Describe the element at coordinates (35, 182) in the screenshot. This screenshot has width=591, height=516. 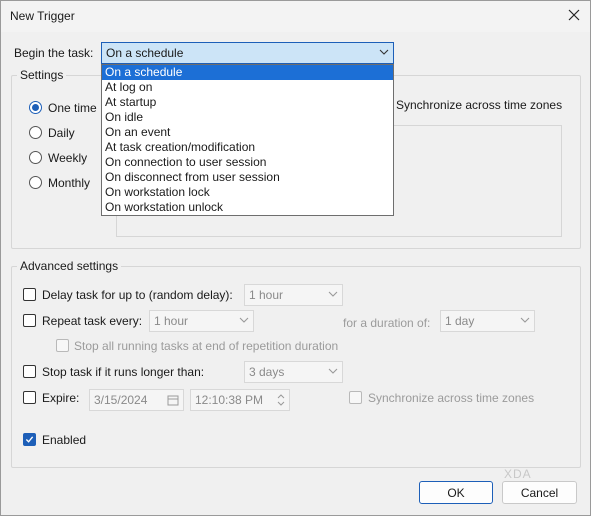
I see `radio-monthly` at that location.